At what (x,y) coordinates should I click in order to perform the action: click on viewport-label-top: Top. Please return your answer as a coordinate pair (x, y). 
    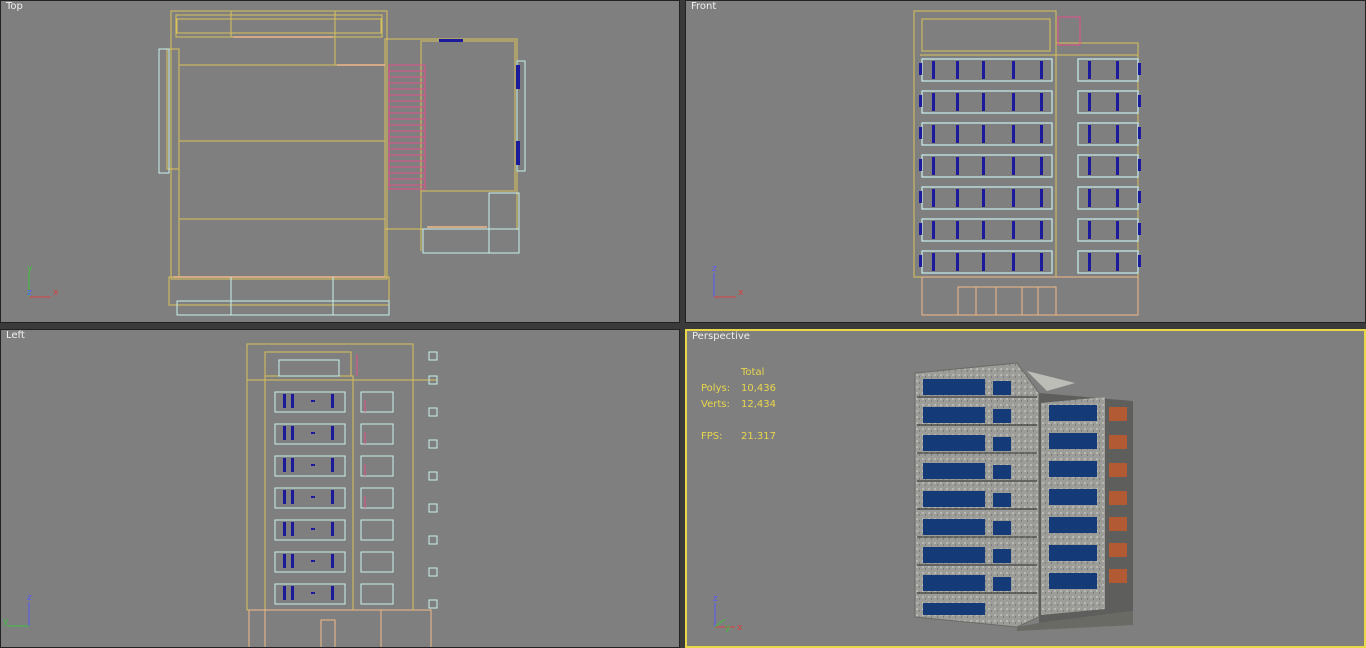
    Looking at the image, I should click on (14, 6).